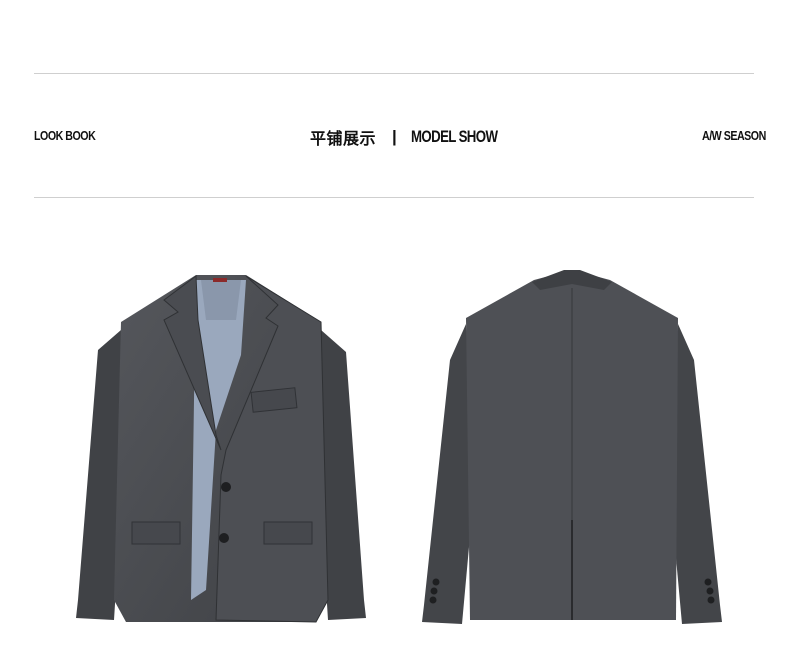  Describe the element at coordinates (394, 73) in the screenshot. I see `top-divider` at that location.